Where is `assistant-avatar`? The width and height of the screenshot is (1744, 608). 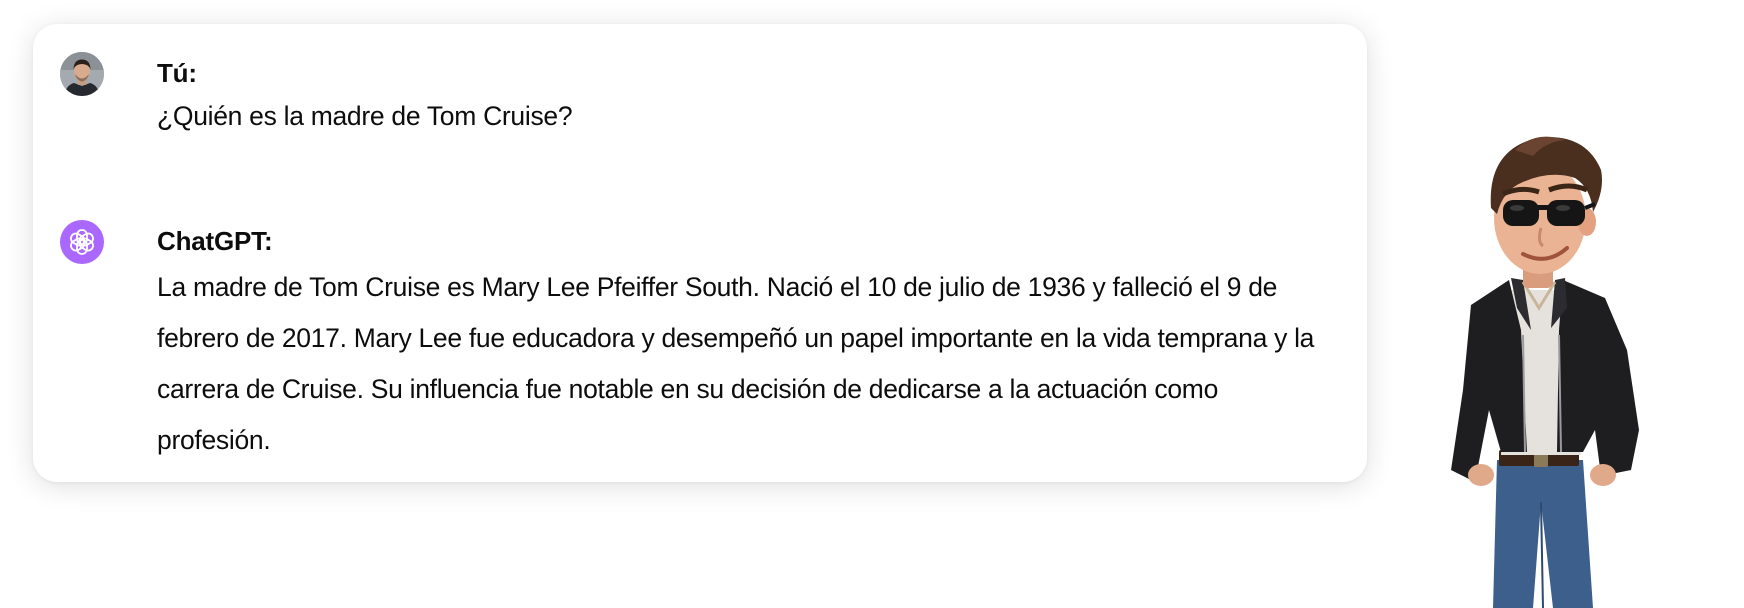
assistant-avatar is located at coordinates (82, 242).